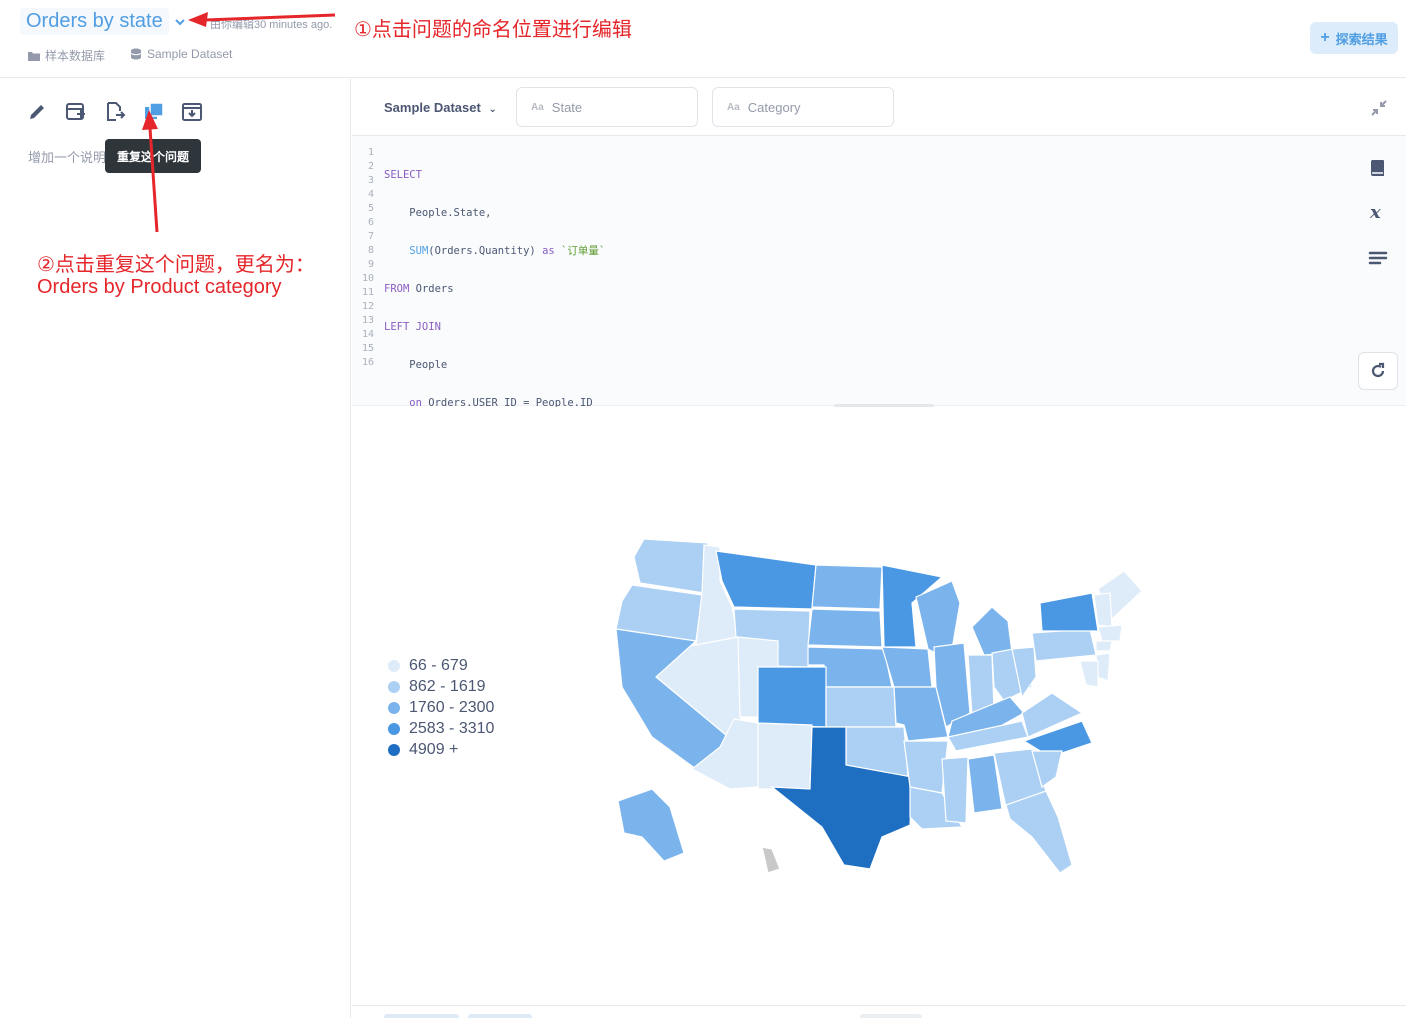  What do you see at coordinates (367, 306) in the screenshot?
I see `line-number: 12` at bounding box center [367, 306].